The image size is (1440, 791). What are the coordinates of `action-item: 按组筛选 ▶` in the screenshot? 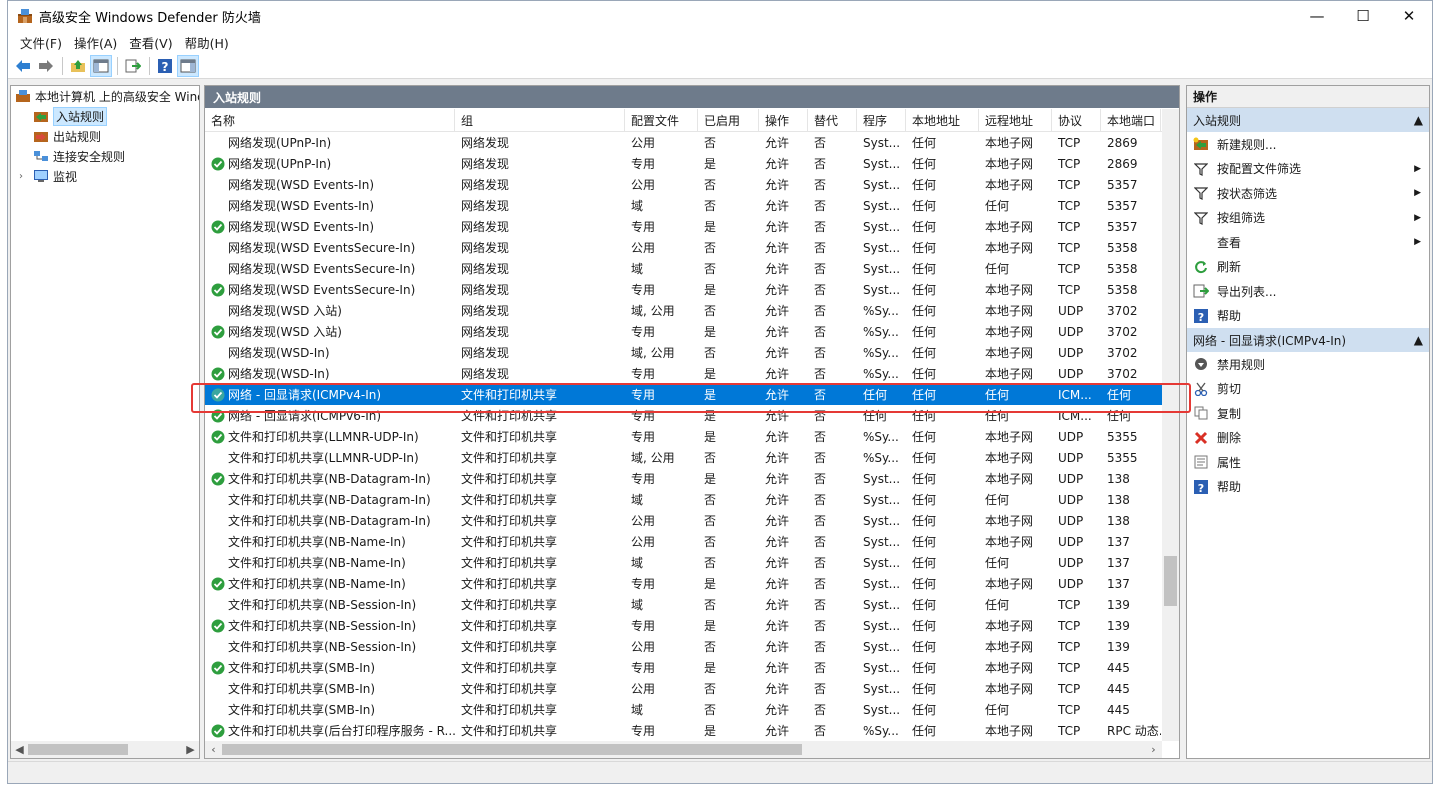 It's located at (1308, 218).